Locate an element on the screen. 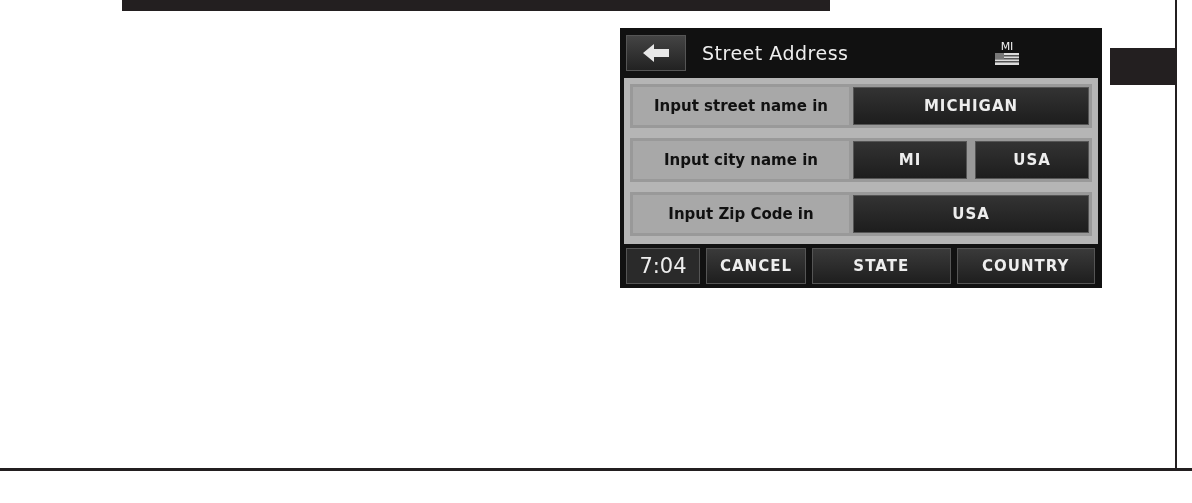 This screenshot has width=1192, height=503. footer-button: STATE is located at coordinates (881, 266).